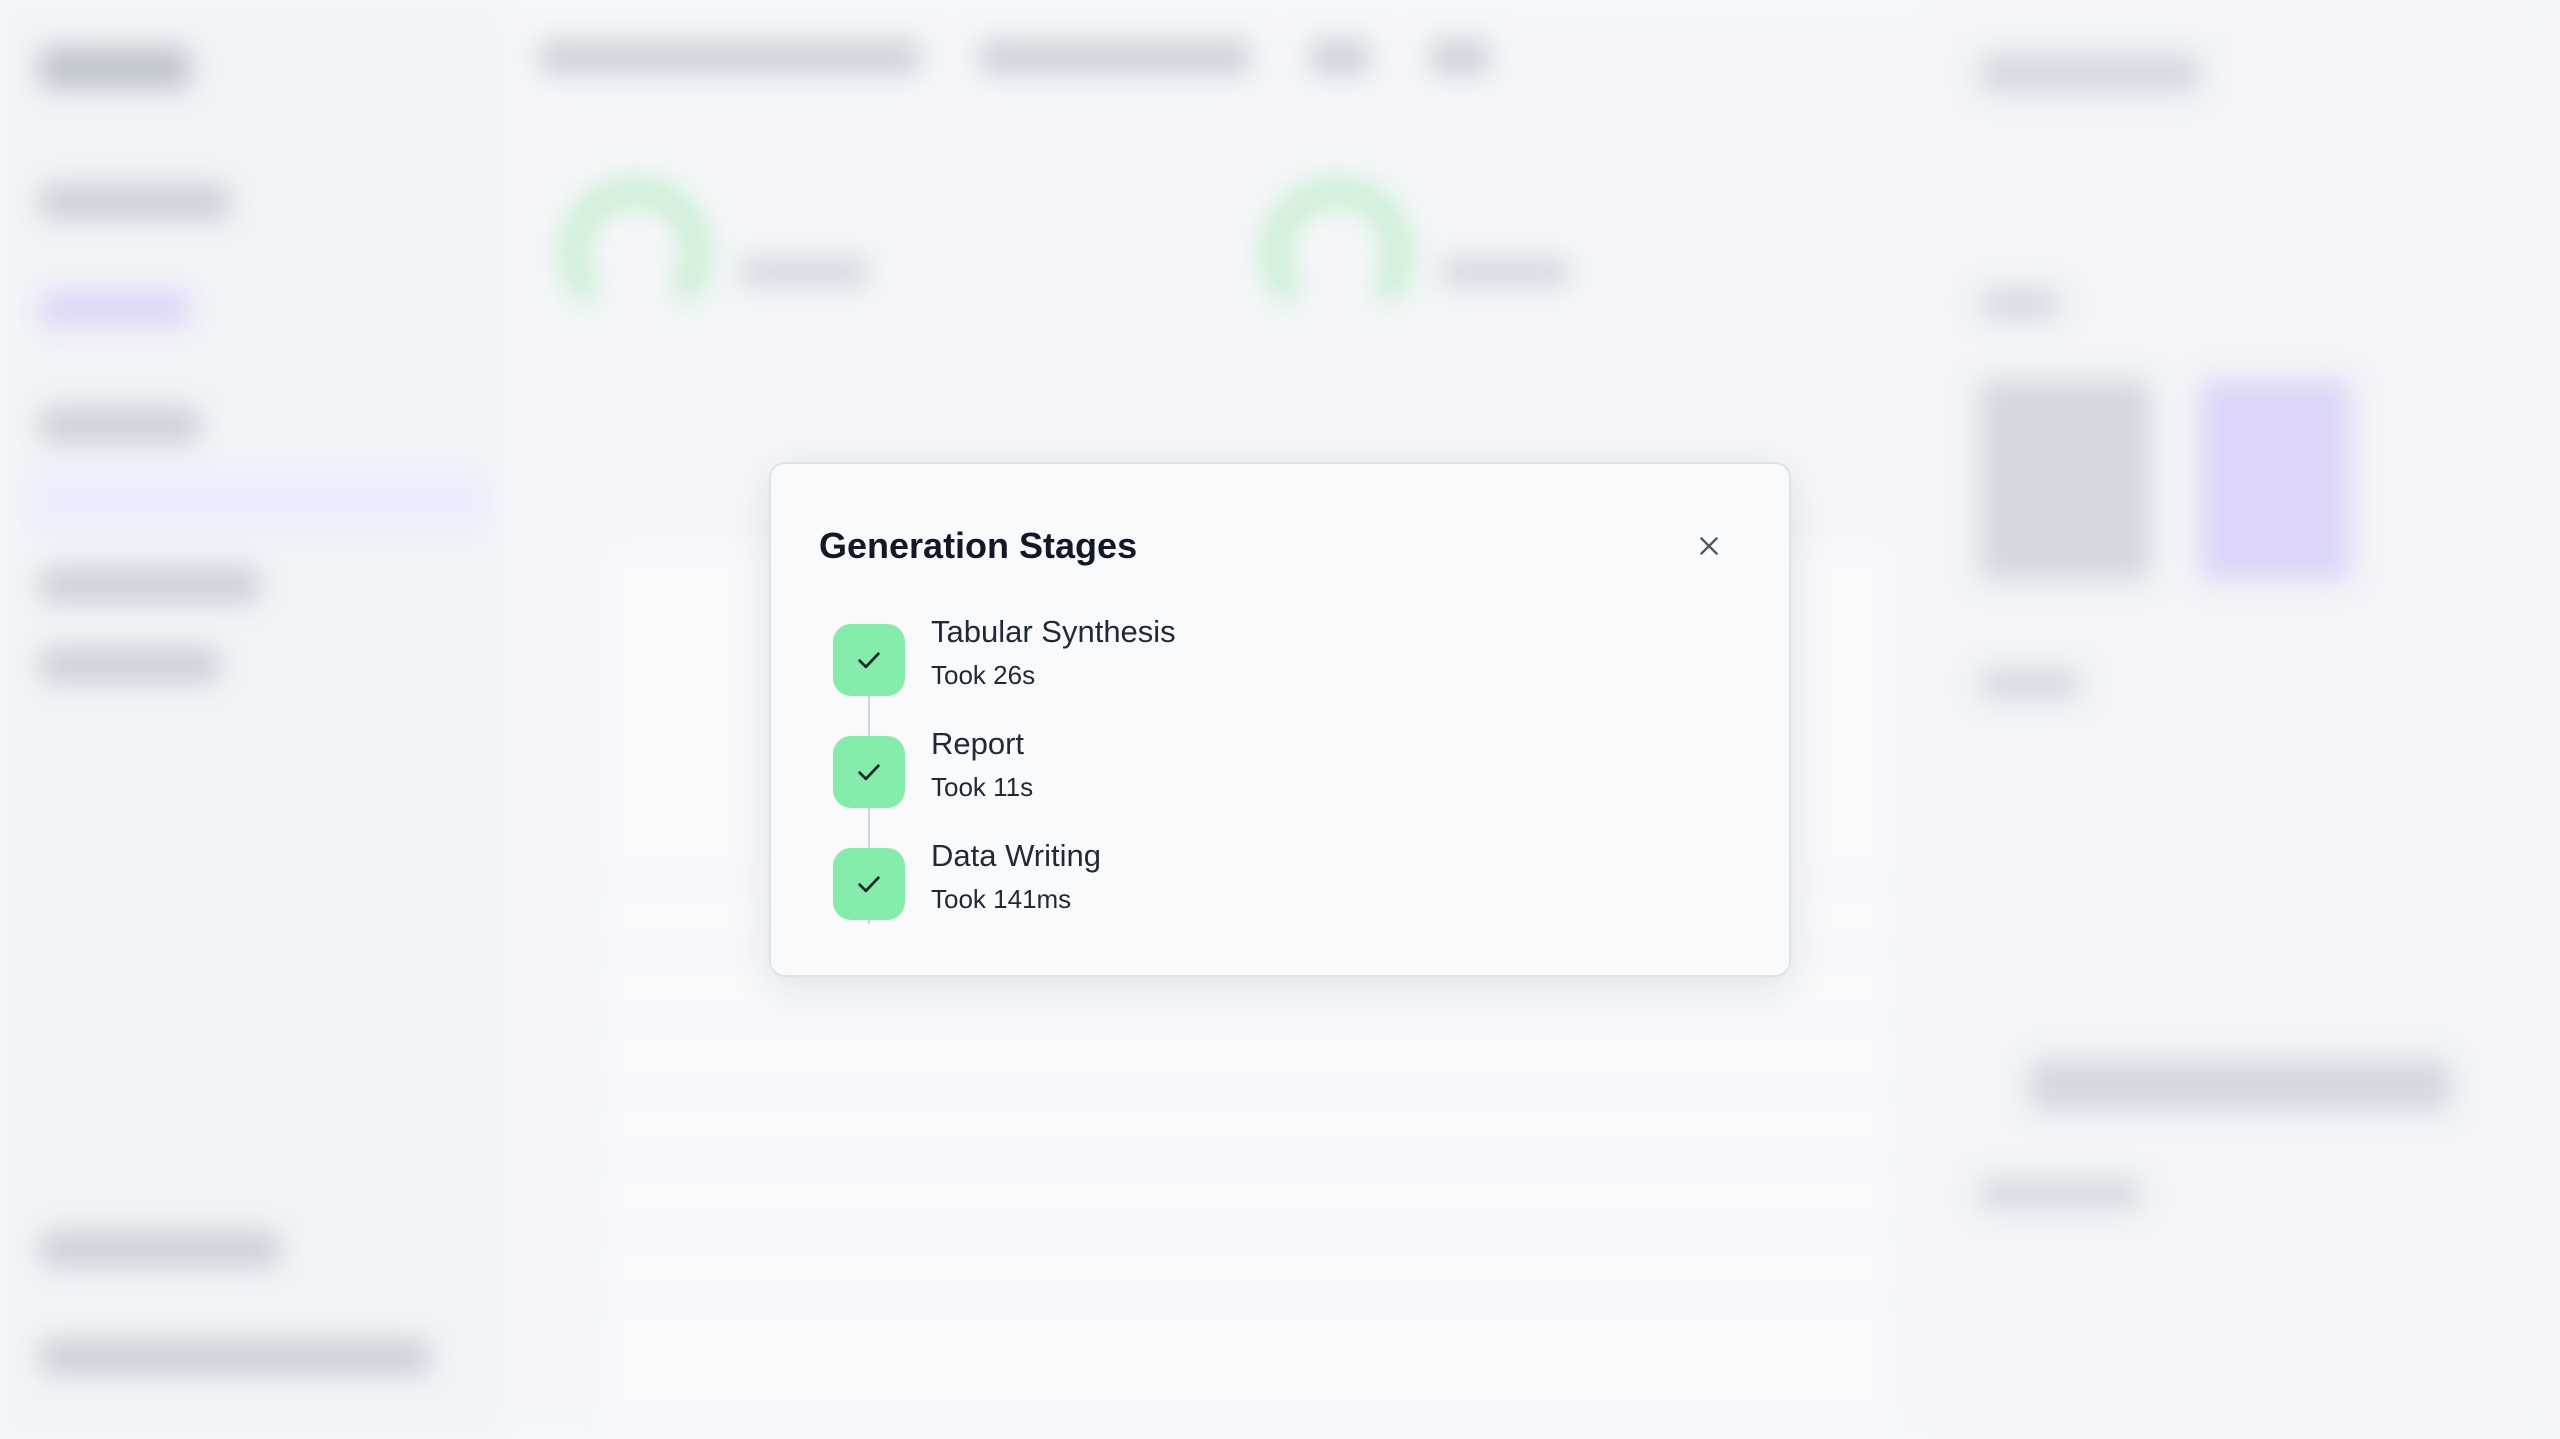 Image resolution: width=2560 pixels, height=1439 pixels. Describe the element at coordinates (1001, 899) in the screenshot. I see `stage-duration: Took 141ms` at that location.